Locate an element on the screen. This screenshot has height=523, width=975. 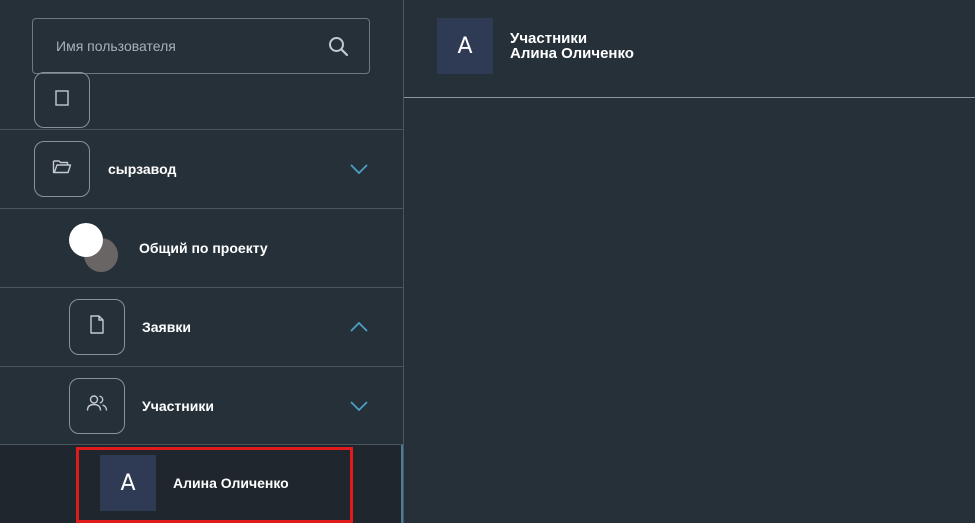
folder-icon is located at coordinates (62, 169).